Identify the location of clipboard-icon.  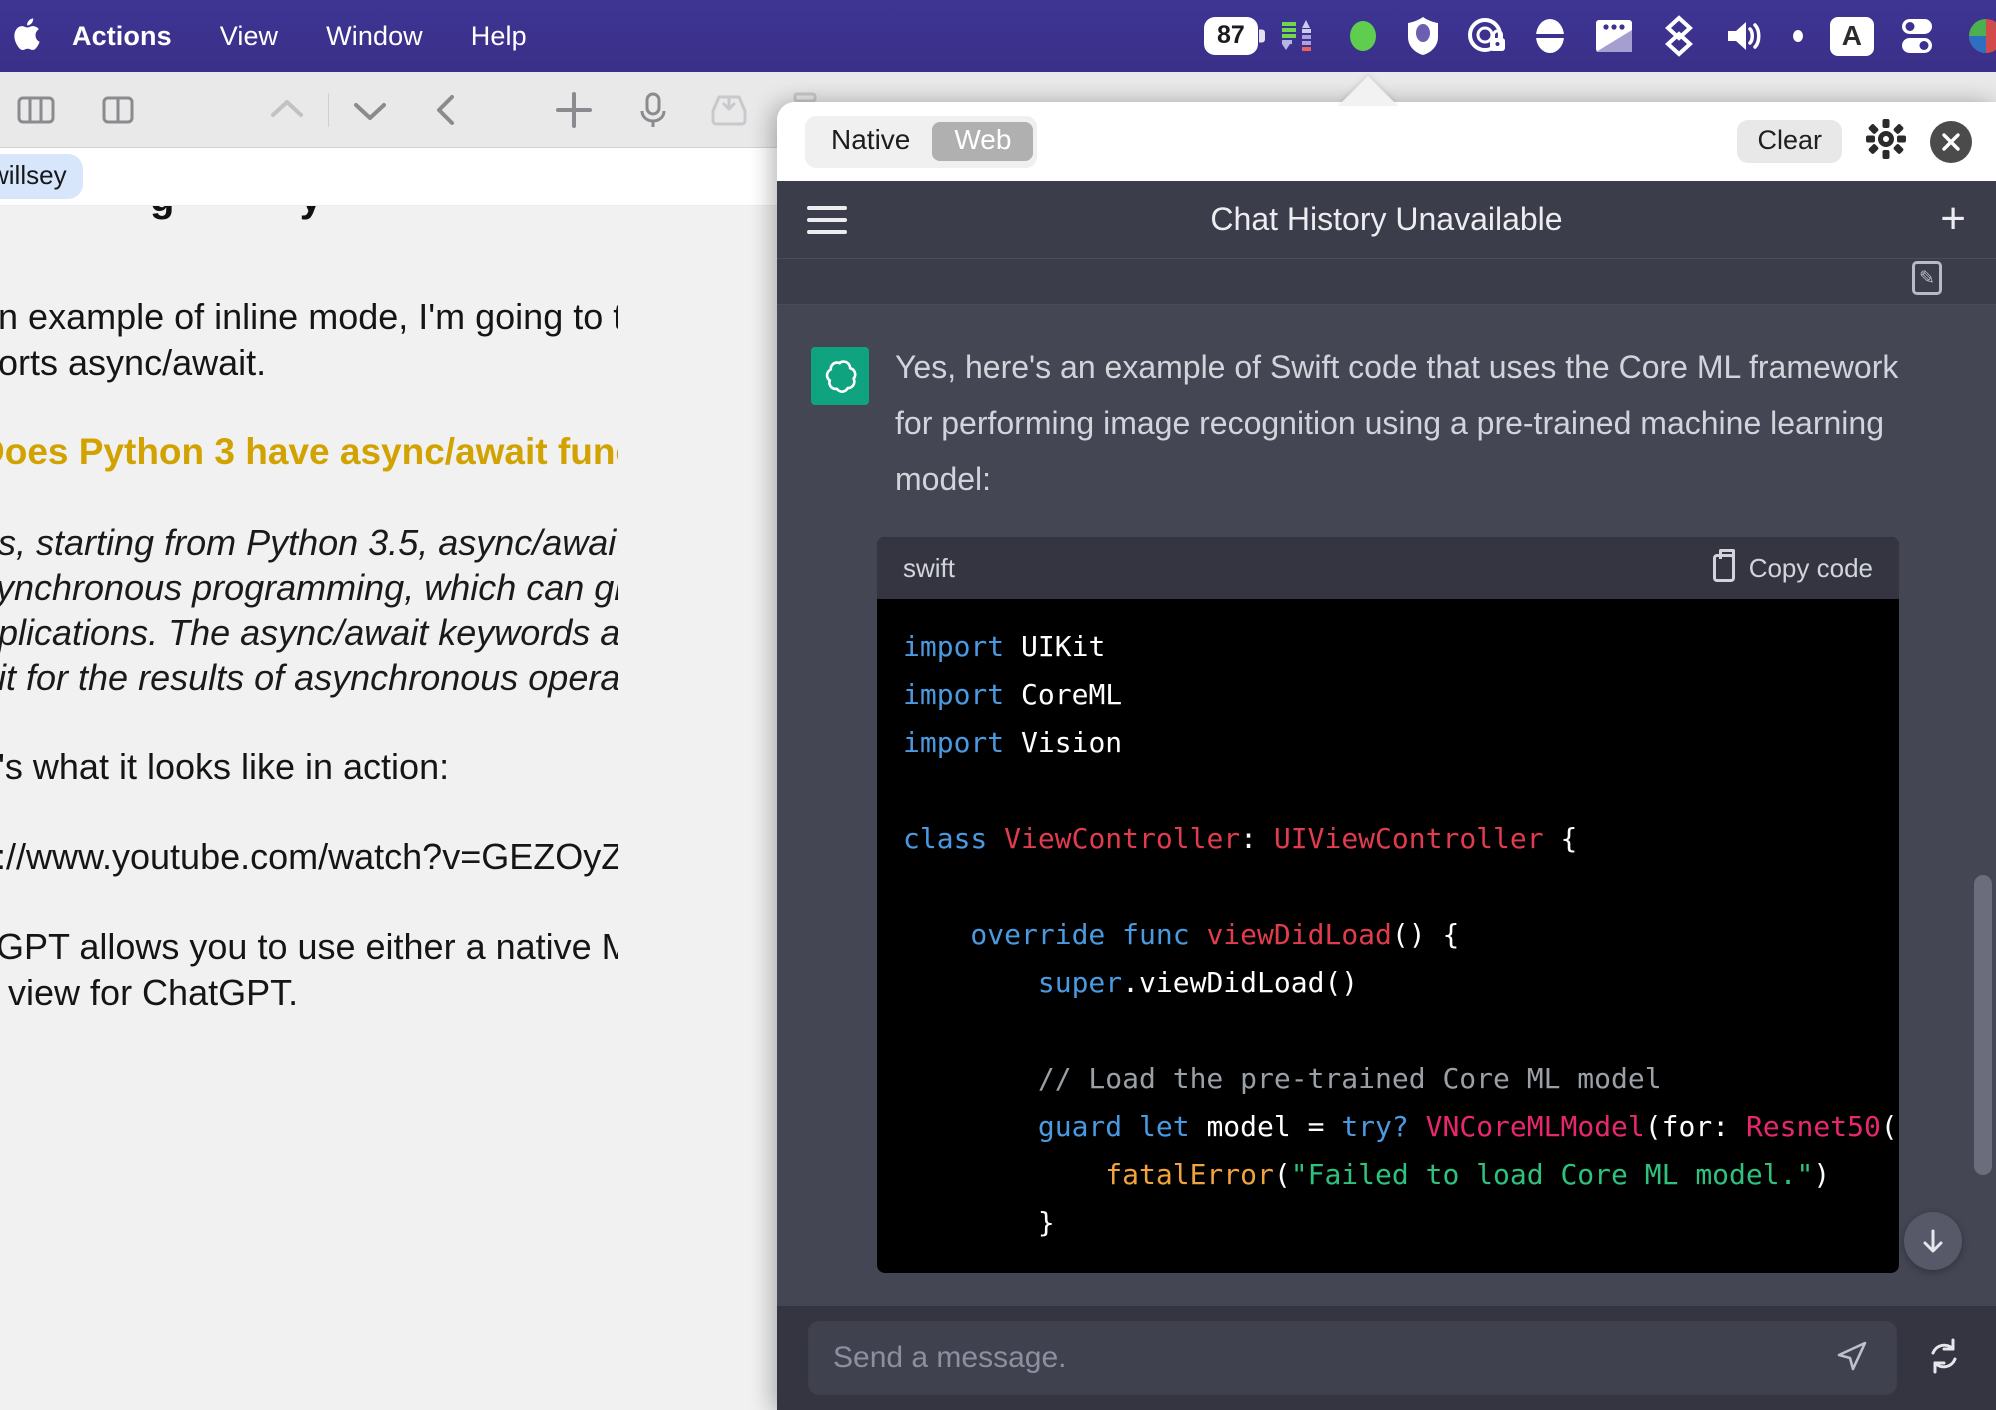
(1723, 565).